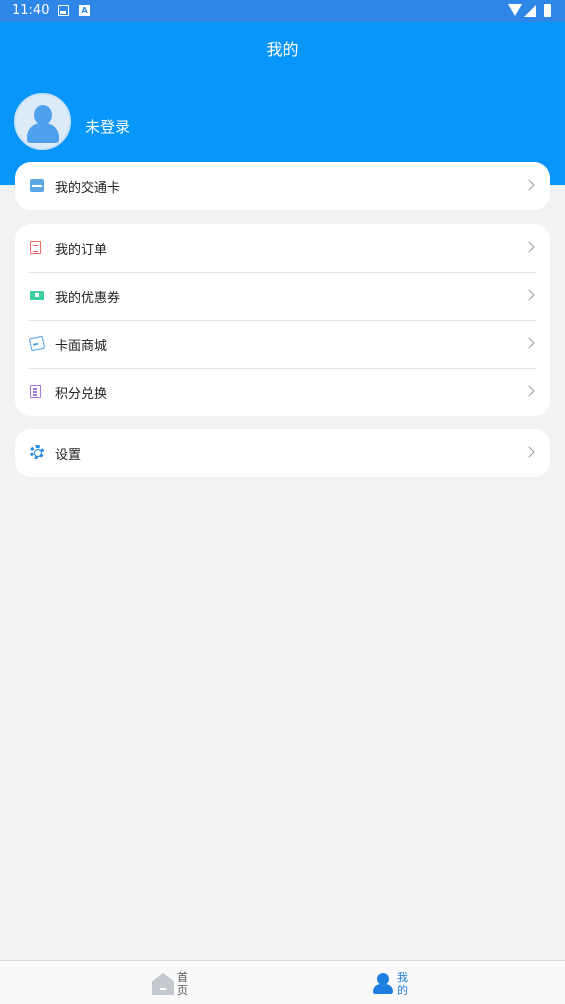  I want to click on gear-icon, so click(37, 452).